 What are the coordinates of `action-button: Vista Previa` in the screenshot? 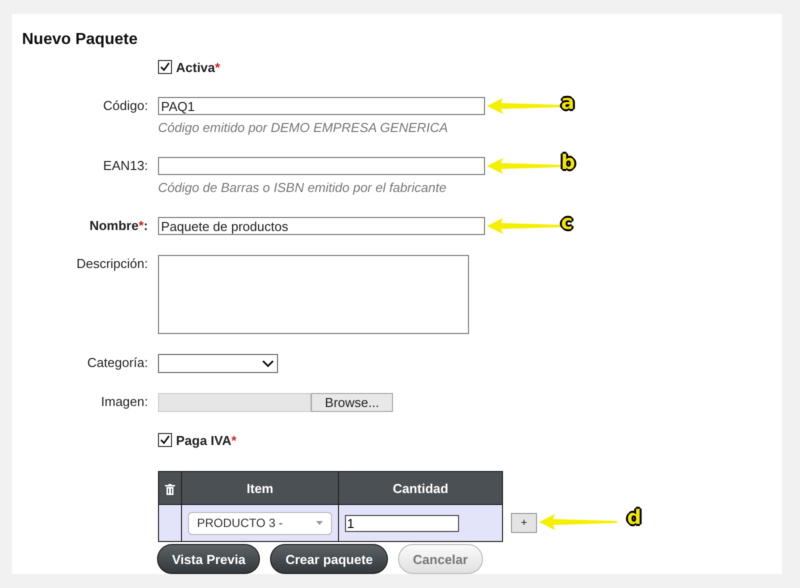 It's located at (208, 559).